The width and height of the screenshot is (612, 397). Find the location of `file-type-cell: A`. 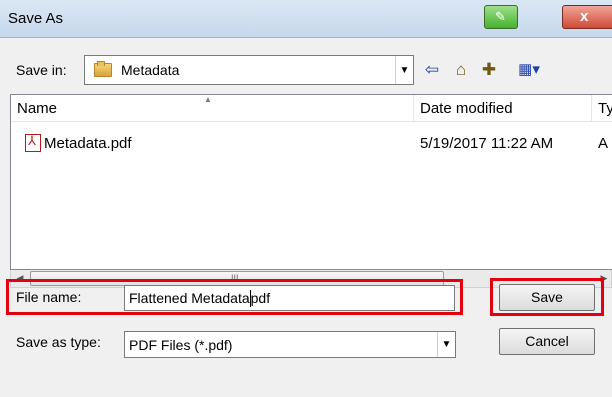

file-type-cell: A is located at coordinates (603, 143).